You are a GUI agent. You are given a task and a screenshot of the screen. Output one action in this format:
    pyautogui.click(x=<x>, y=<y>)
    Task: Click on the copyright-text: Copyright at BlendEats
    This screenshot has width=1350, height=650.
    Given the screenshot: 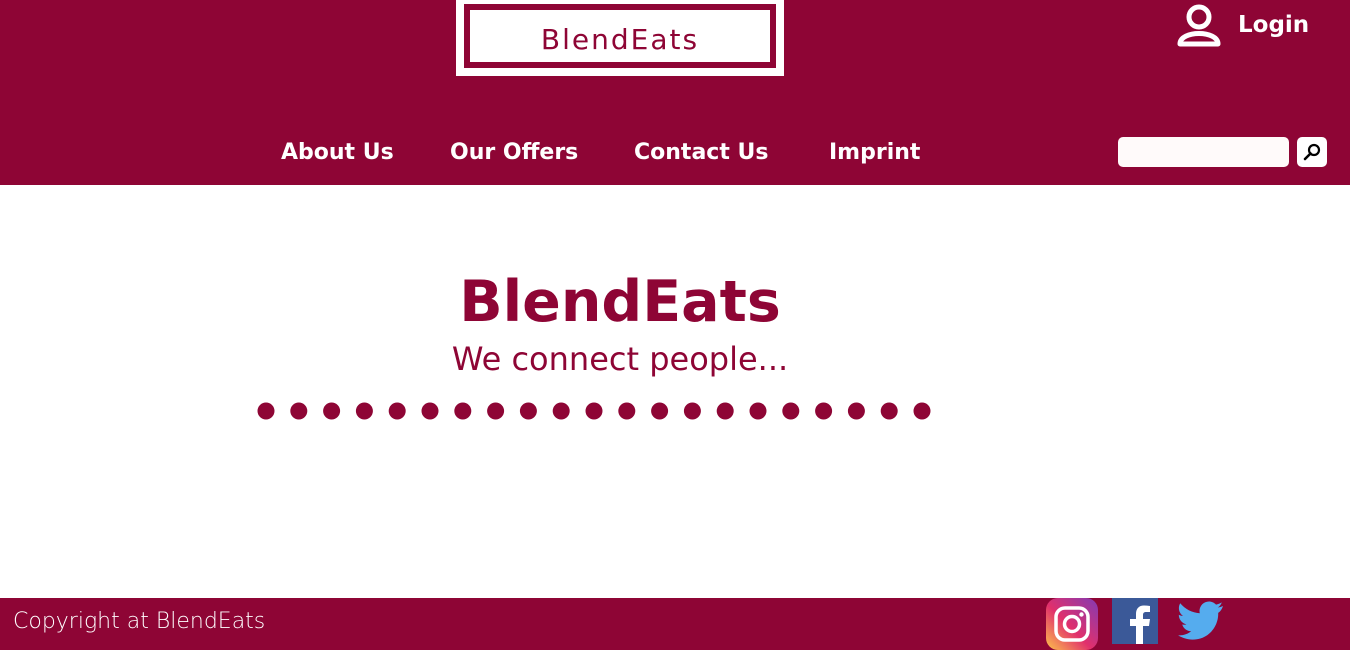 What is the action you would take?
    pyautogui.click(x=139, y=621)
    